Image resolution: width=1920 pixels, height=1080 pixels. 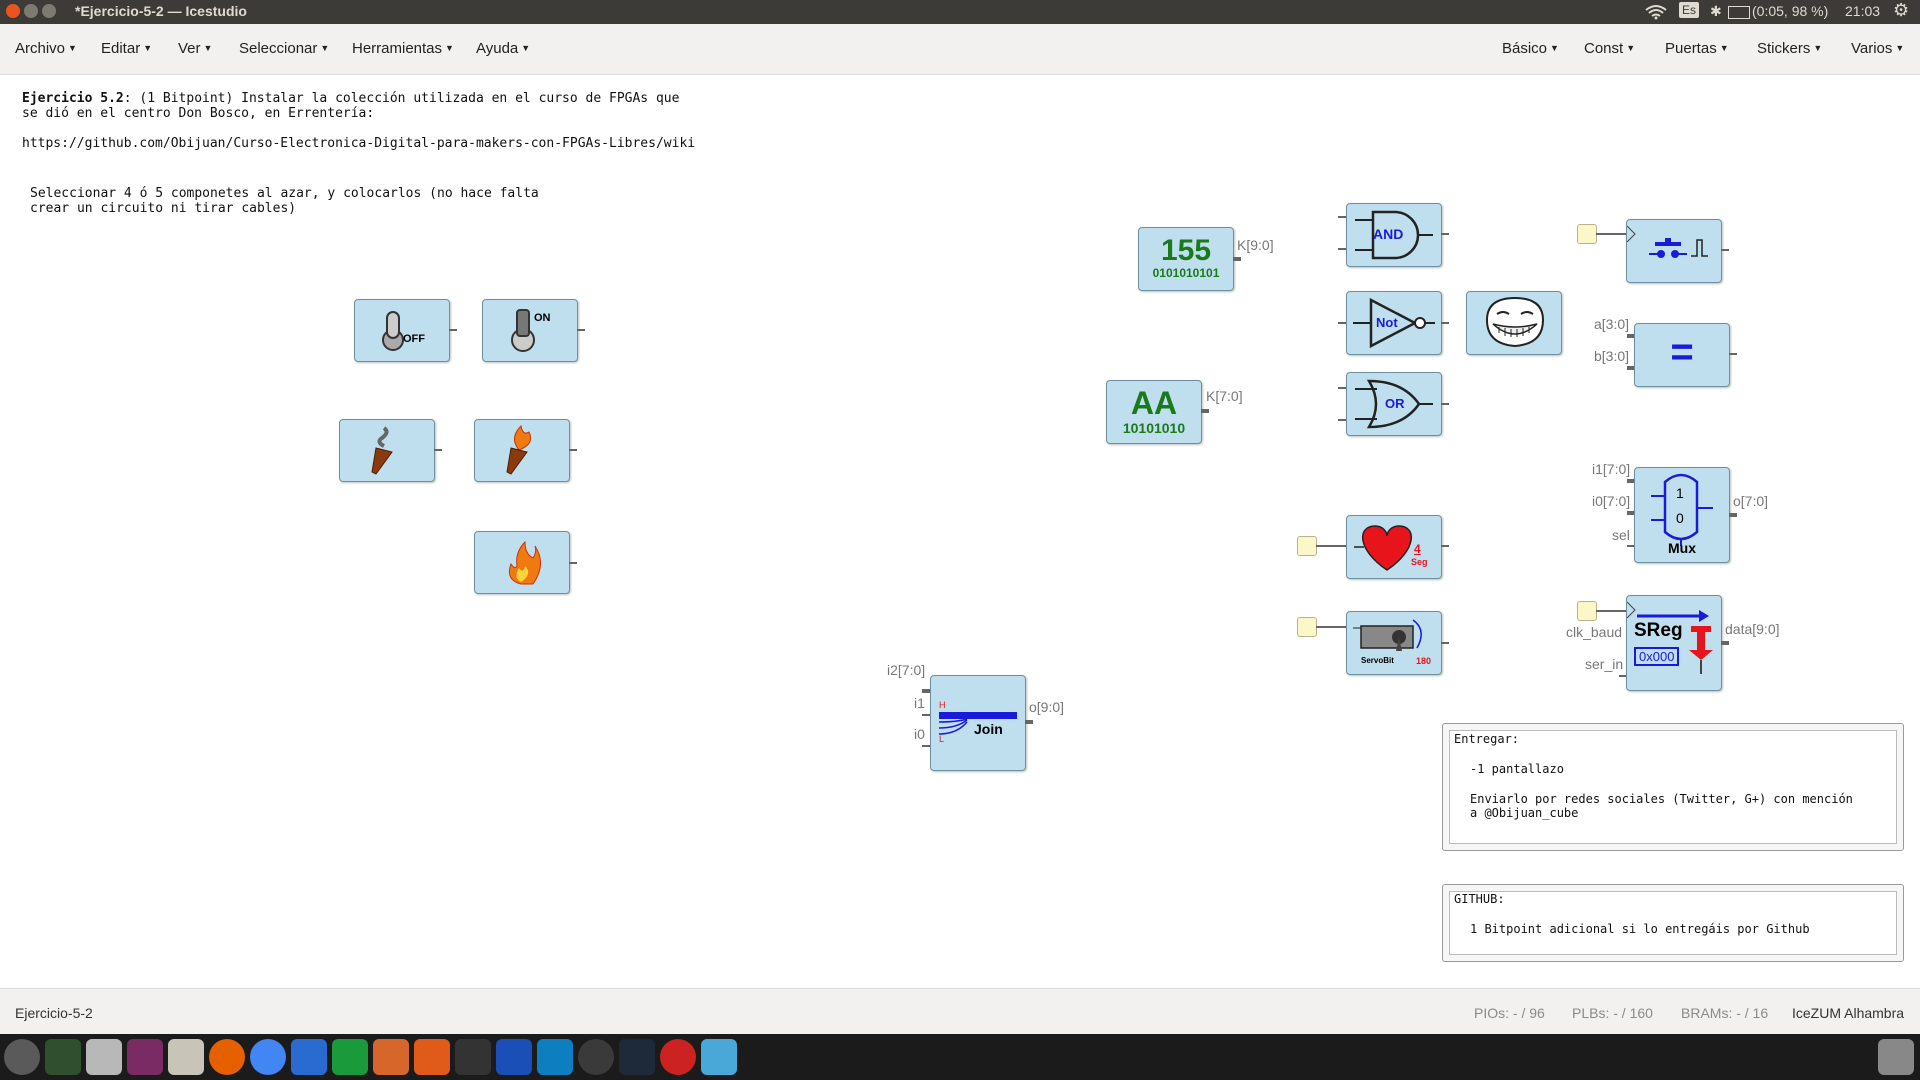 I want to click on icestudio-icon, so click(x=719, y=1057).